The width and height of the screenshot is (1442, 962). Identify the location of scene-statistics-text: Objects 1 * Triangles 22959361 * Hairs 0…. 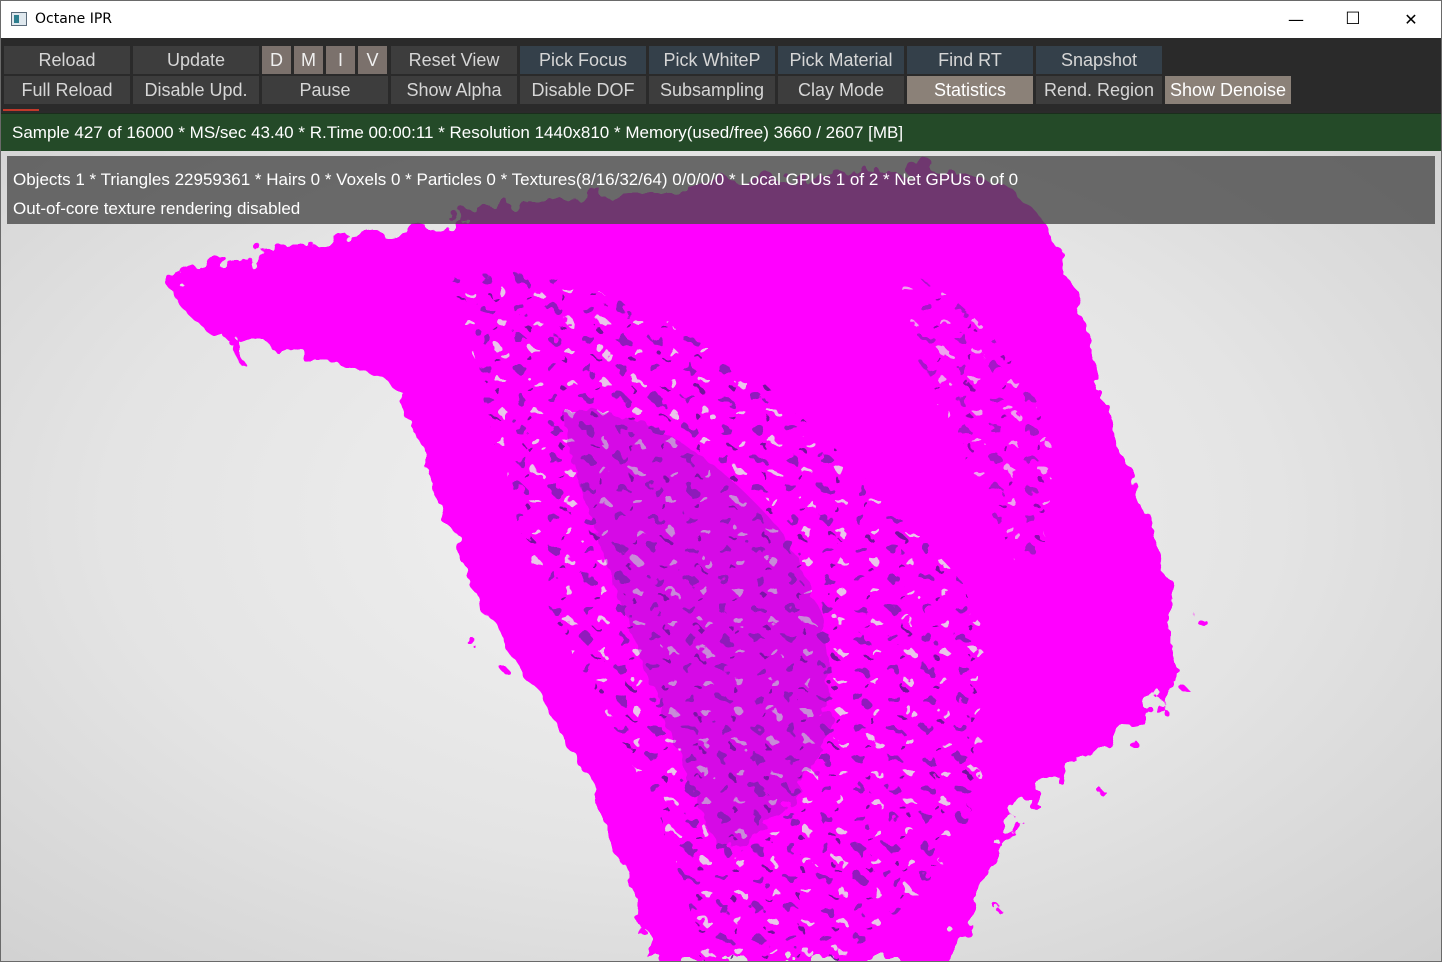
(516, 179).